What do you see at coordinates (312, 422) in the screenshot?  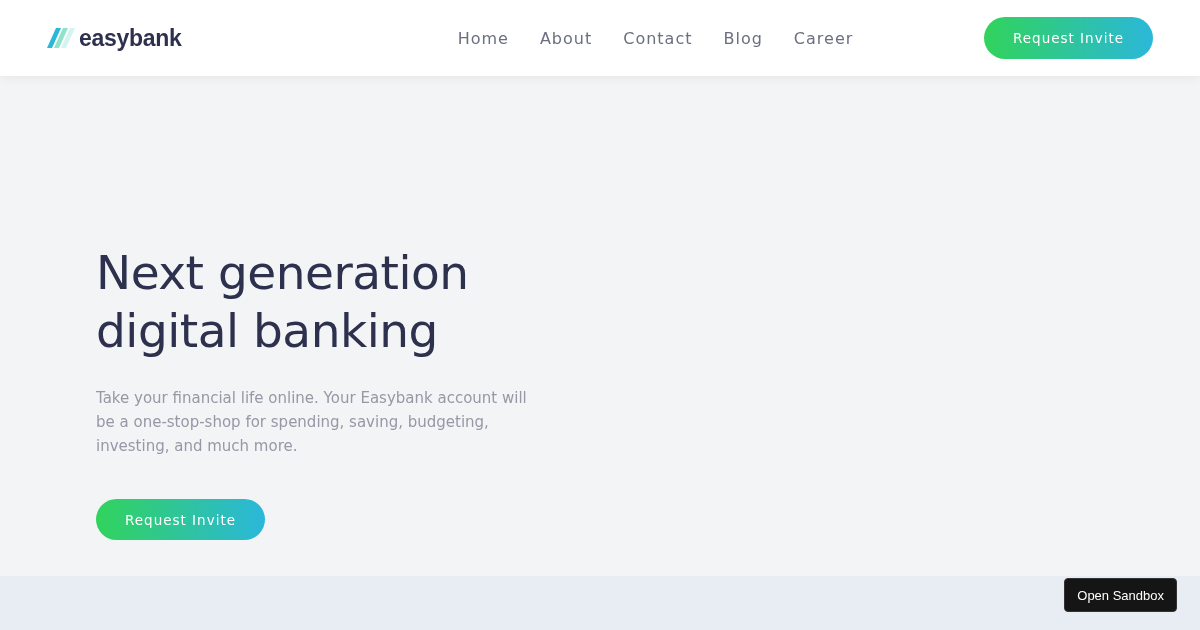 I see `hero-description: Take your financial life online. Your Easybank account will be a one-stop-shop for spending, saving, budgeting, investing, and much more.` at bounding box center [312, 422].